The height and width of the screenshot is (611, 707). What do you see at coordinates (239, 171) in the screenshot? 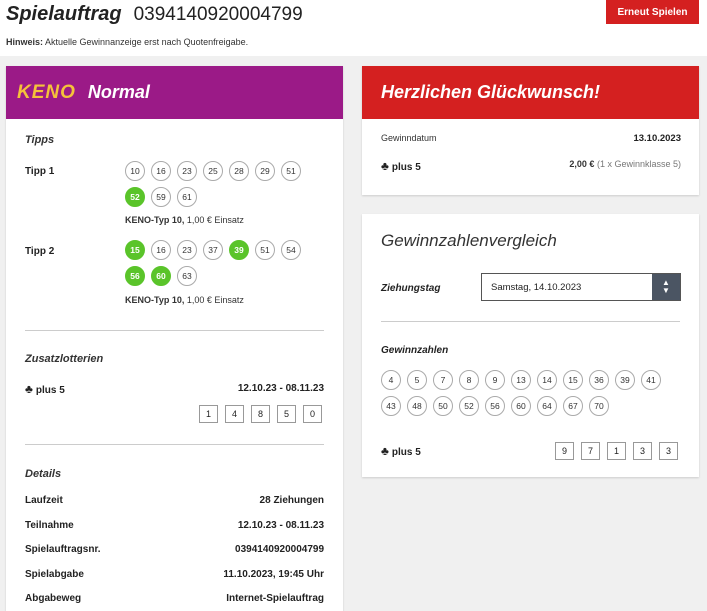
I see `number-ball: 28` at bounding box center [239, 171].